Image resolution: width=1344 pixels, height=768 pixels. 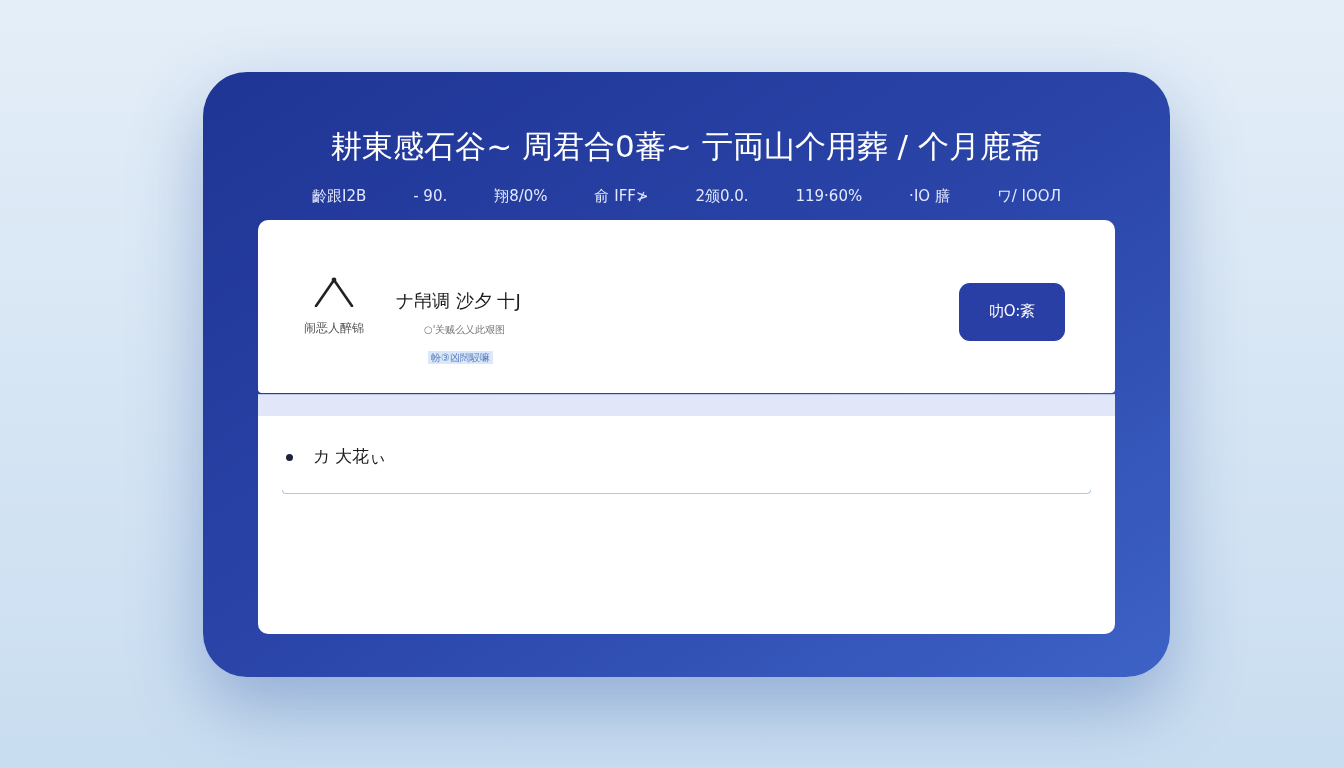 I want to click on stat-value: ·IO 膳, so click(x=929, y=196).